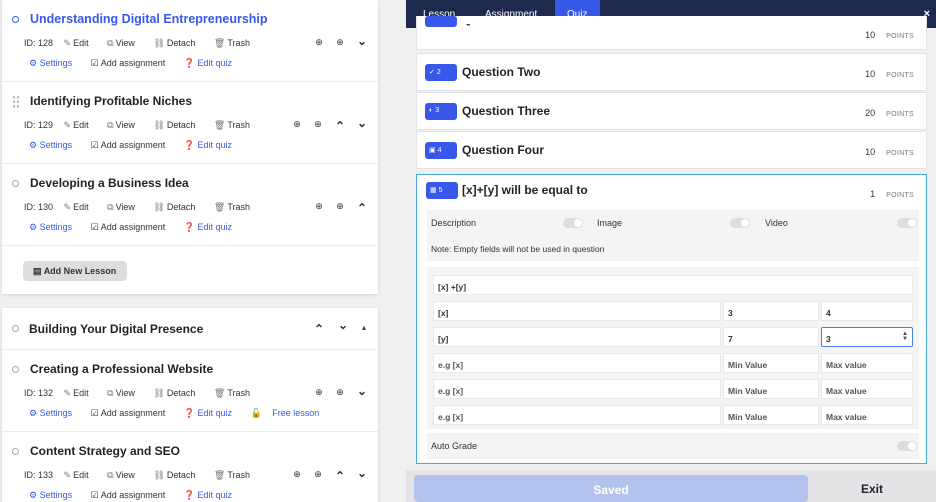 This screenshot has height=502, width=936. Describe the element at coordinates (577, 311) in the screenshot. I see `variable-input: [x]` at that location.